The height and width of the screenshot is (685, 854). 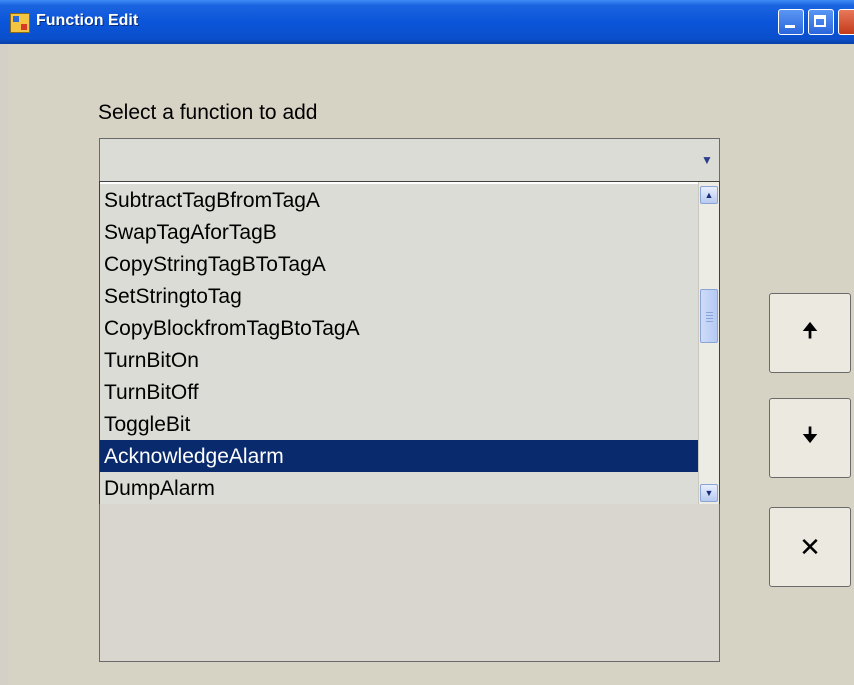 I want to click on list-item: SwapTagAforTagB, so click(x=399, y=232).